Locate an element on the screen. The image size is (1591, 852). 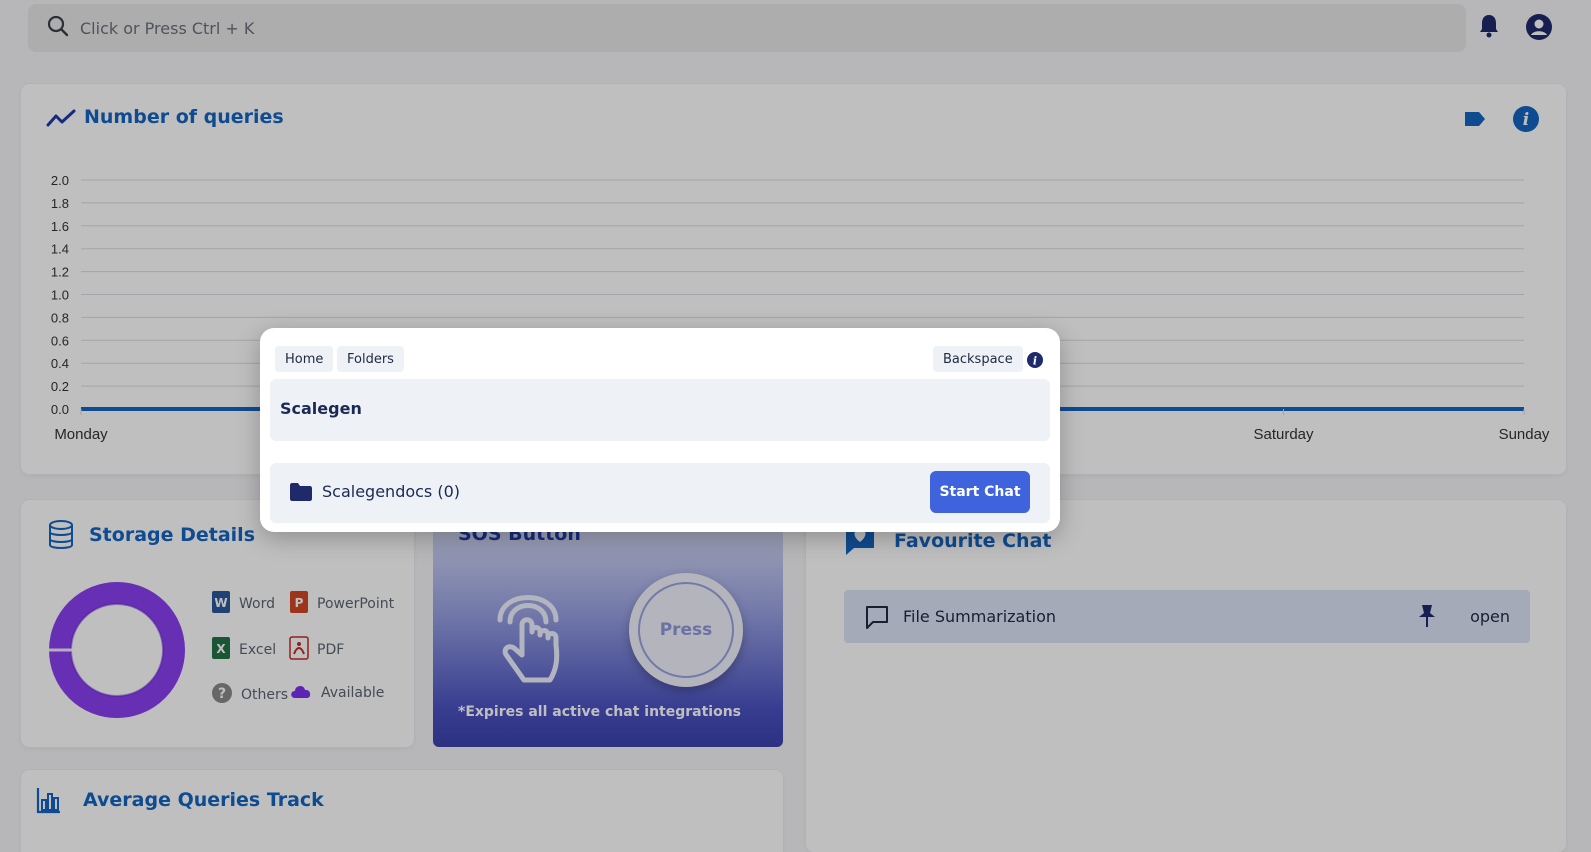
breadcrumb-home: Home is located at coordinates (304, 359).